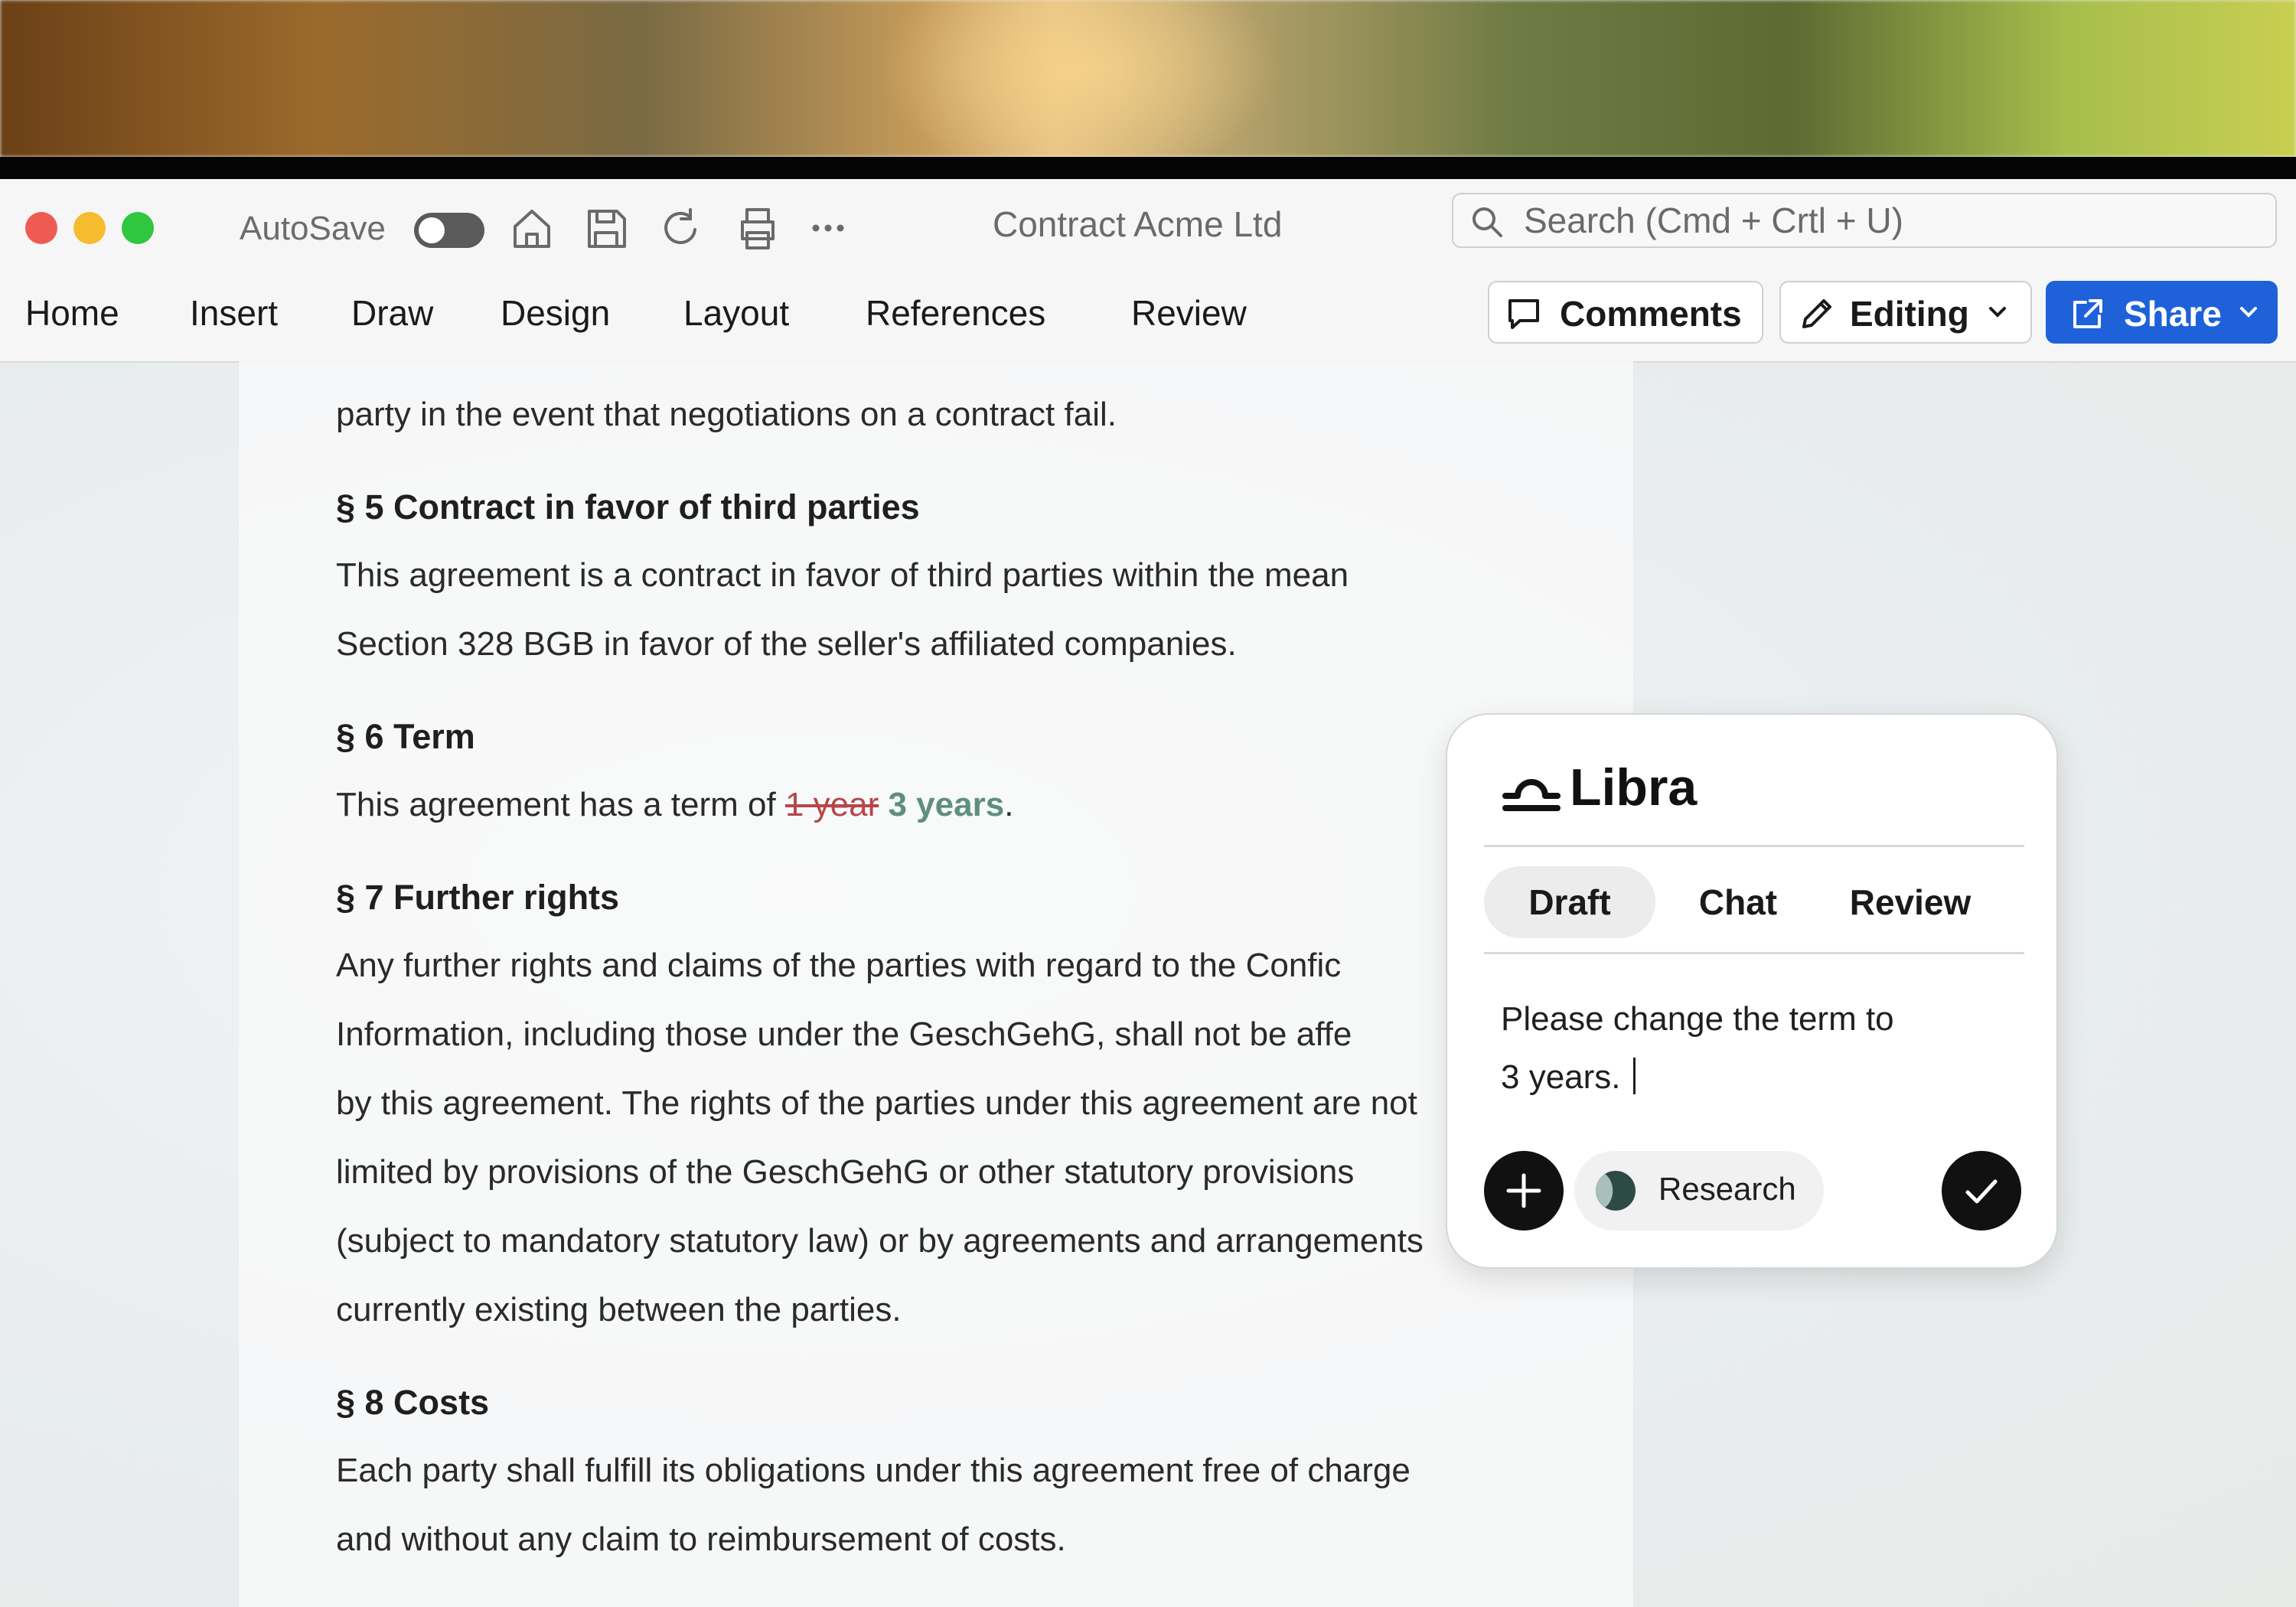  Describe the element at coordinates (2173, 314) in the screenshot. I see `share-label: Share` at that location.